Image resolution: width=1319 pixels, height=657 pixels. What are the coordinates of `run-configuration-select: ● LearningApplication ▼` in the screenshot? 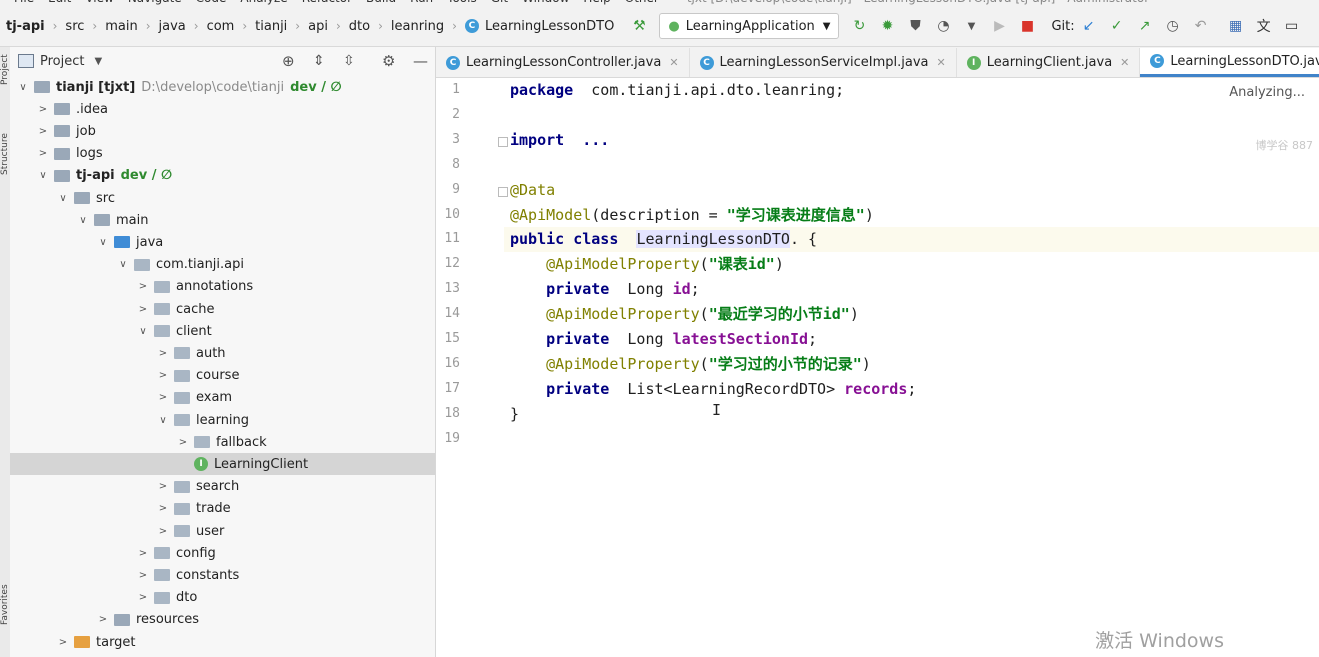 It's located at (749, 26).